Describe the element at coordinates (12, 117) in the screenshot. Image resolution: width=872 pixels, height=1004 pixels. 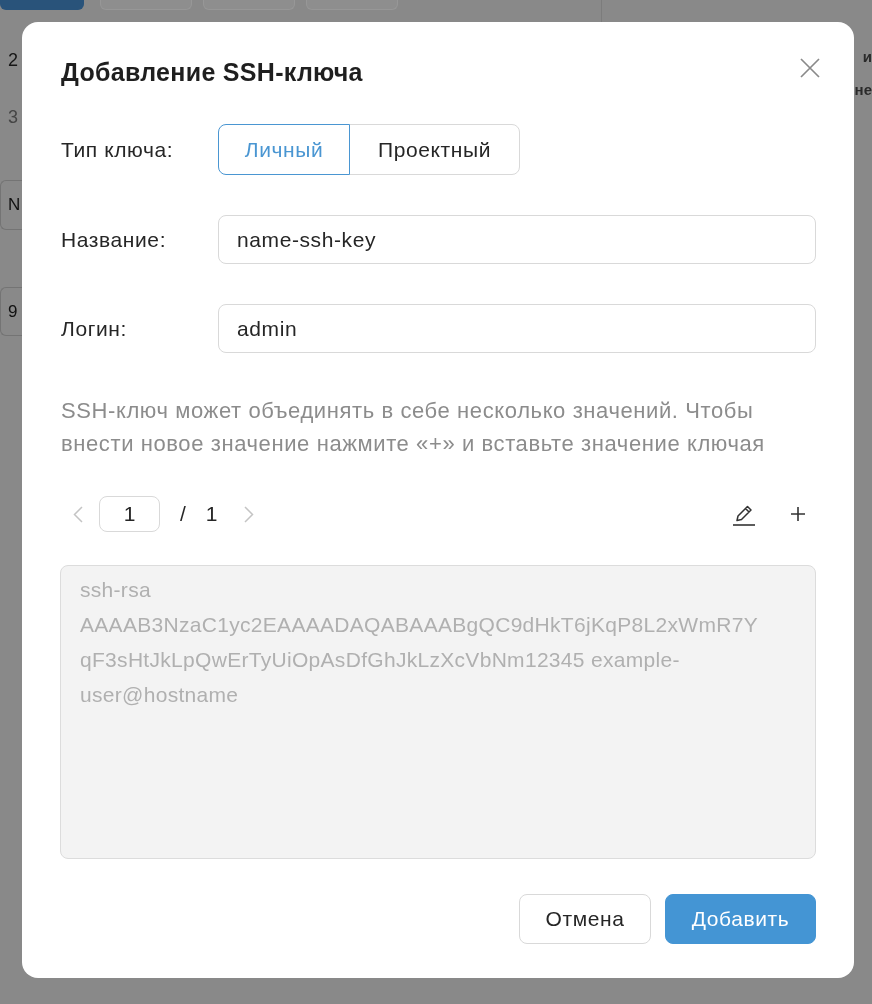
I see `background-step-number: 3` at that location.